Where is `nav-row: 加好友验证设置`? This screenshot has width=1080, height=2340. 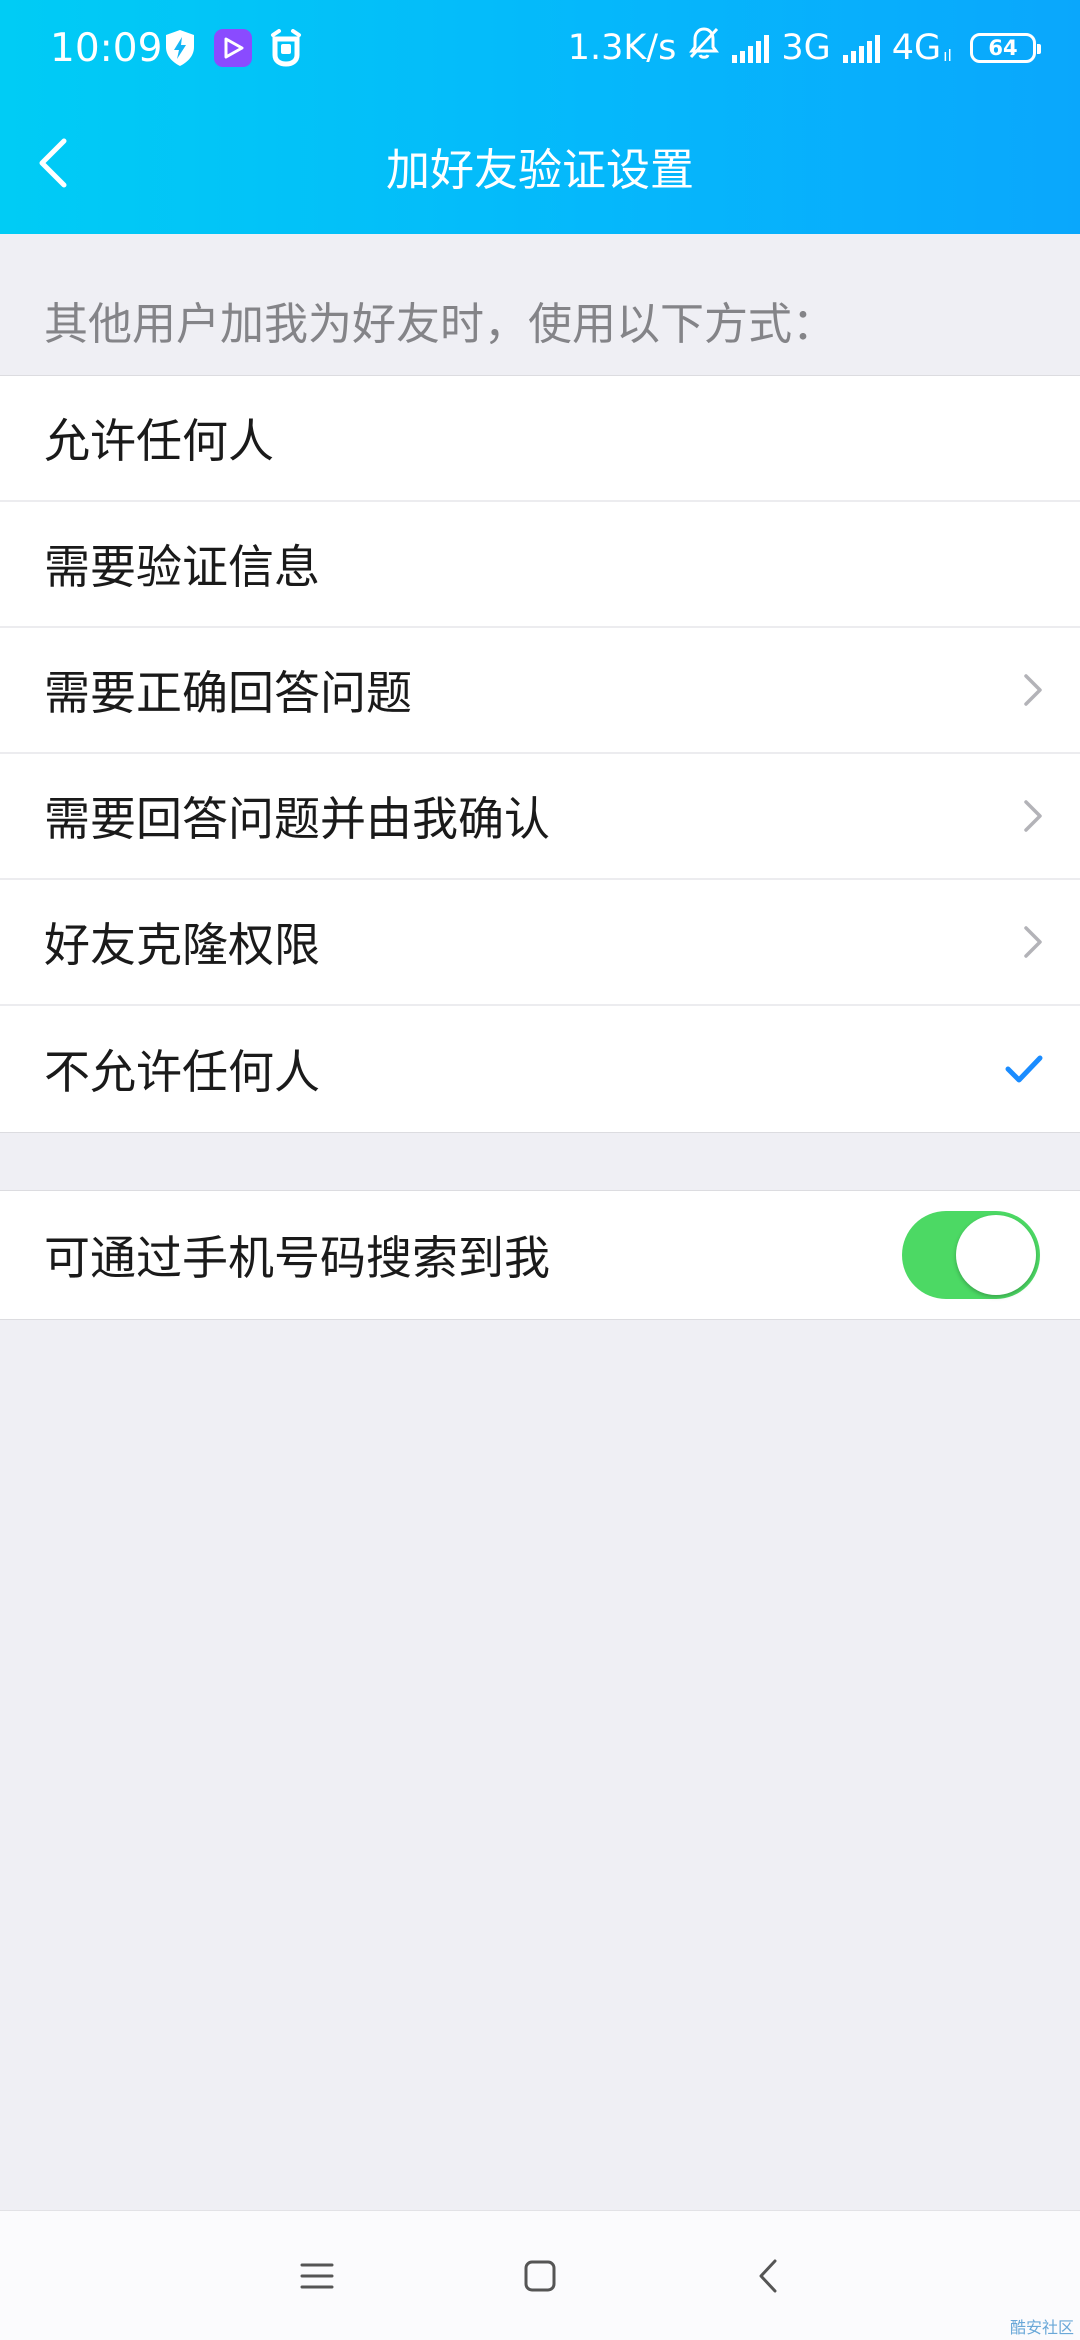 nav-row: 加好友验证设置 is located at coordinates (540, 167).